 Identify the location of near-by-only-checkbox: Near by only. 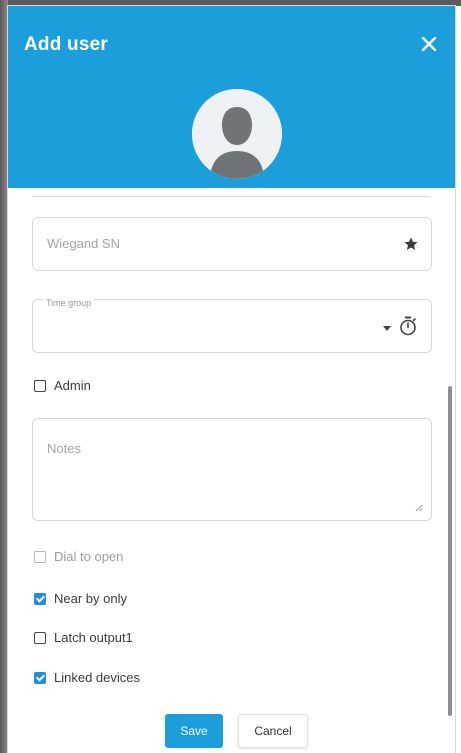
(80, 598).